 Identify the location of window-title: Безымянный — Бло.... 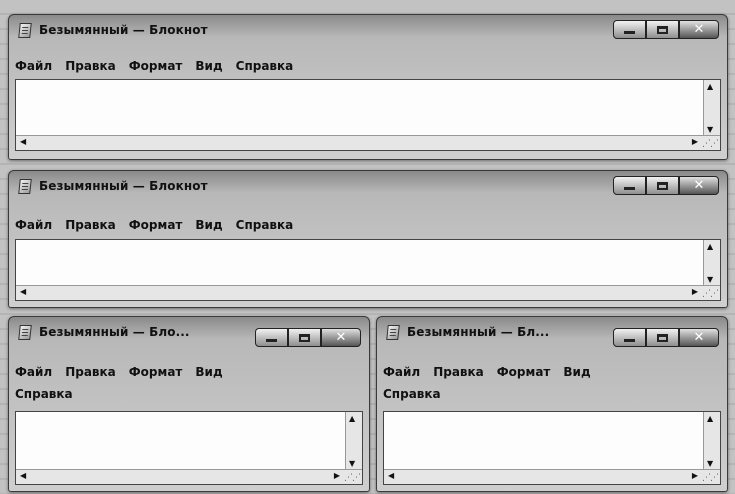
(114, 332).